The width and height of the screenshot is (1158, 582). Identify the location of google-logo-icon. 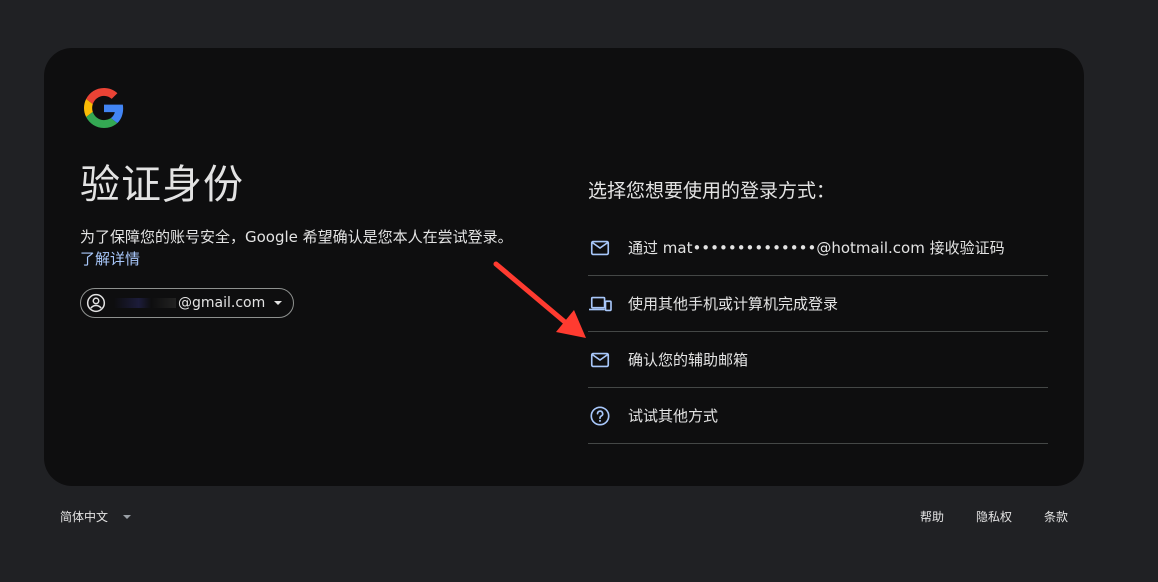
(104, 108).